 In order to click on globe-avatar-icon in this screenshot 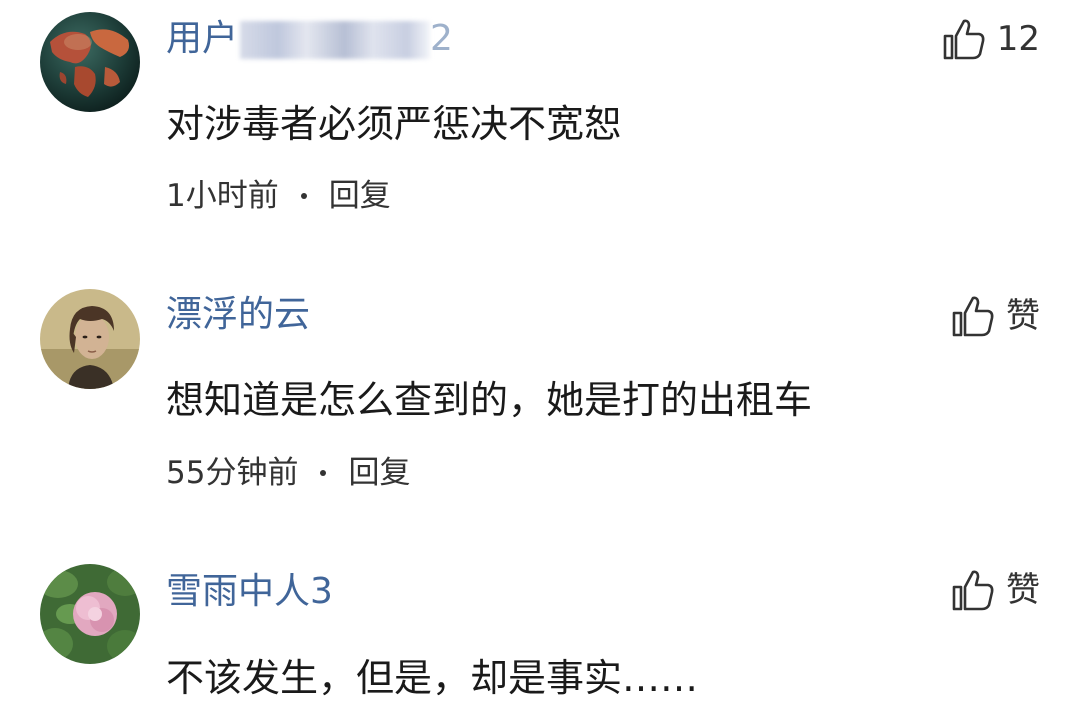, I will do `click(90, 62)`.